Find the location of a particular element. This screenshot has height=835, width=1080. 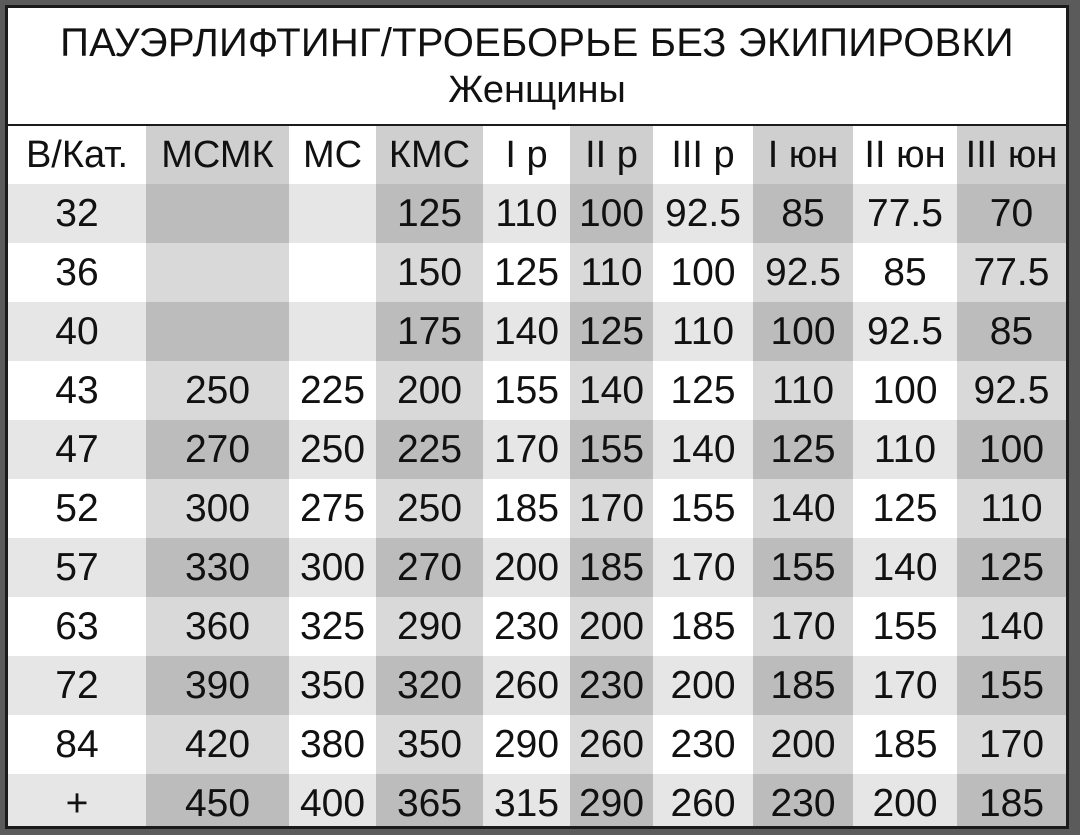

col-header-yun2: II юн is located at coordinates (905, 155).